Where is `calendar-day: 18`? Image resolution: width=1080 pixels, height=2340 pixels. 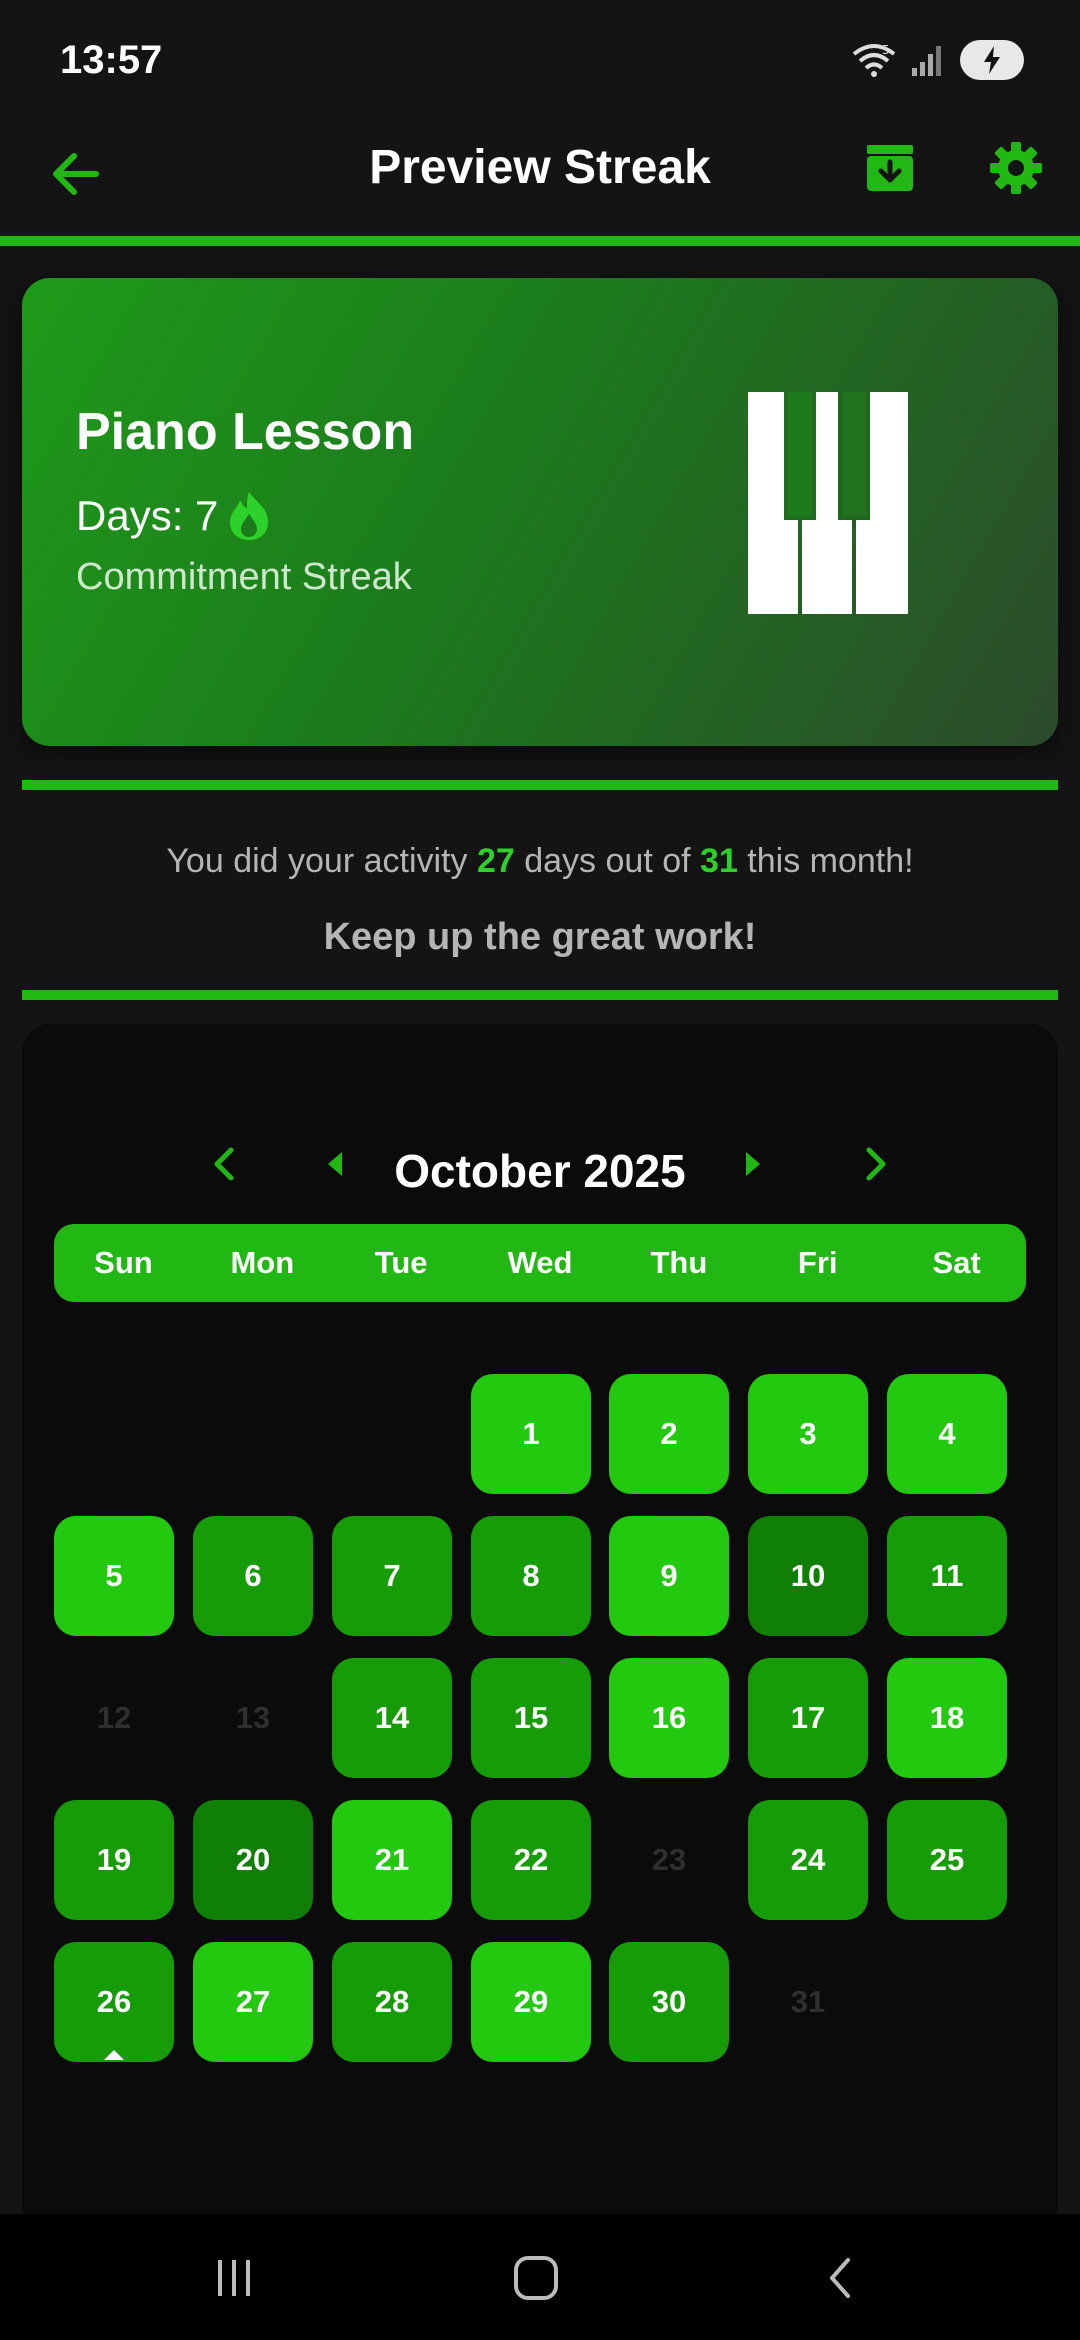 calendar-day: 18 is located at coordinates (947, 1718).